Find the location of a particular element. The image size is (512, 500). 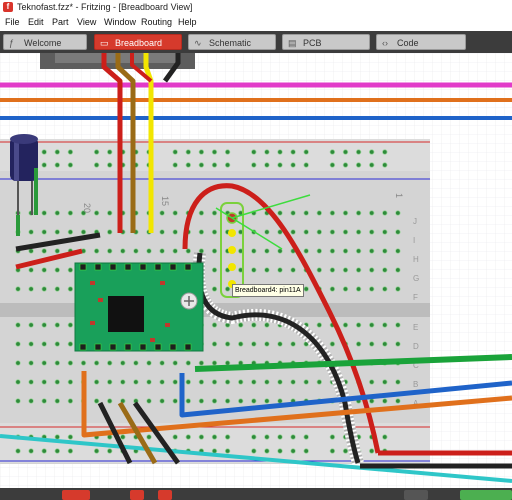

menu-help: Help is located at coordinates (187, 22).